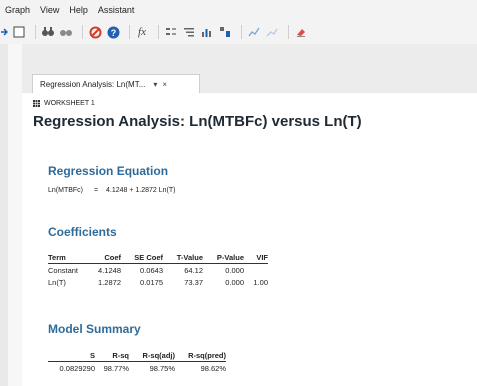 The width and height of the screenshot is (477, 386). What do you see at coordinates (109, 282) in the screenshot?
I see `table-cell: 1.2872` at bounding box center [109, 282].